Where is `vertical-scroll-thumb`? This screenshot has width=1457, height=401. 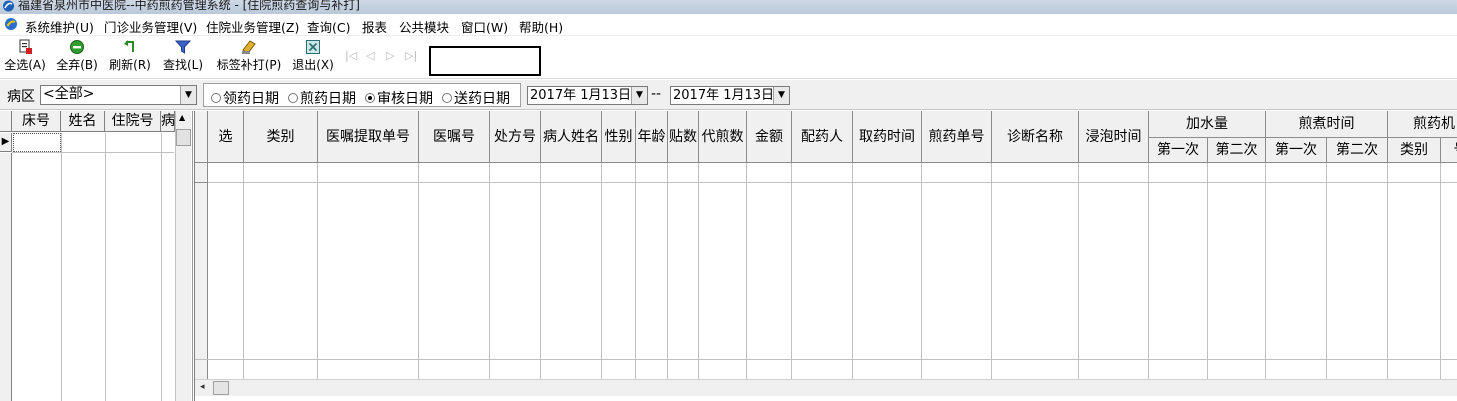
vertical-scroll-thumb is located at coordinates (183, 137).